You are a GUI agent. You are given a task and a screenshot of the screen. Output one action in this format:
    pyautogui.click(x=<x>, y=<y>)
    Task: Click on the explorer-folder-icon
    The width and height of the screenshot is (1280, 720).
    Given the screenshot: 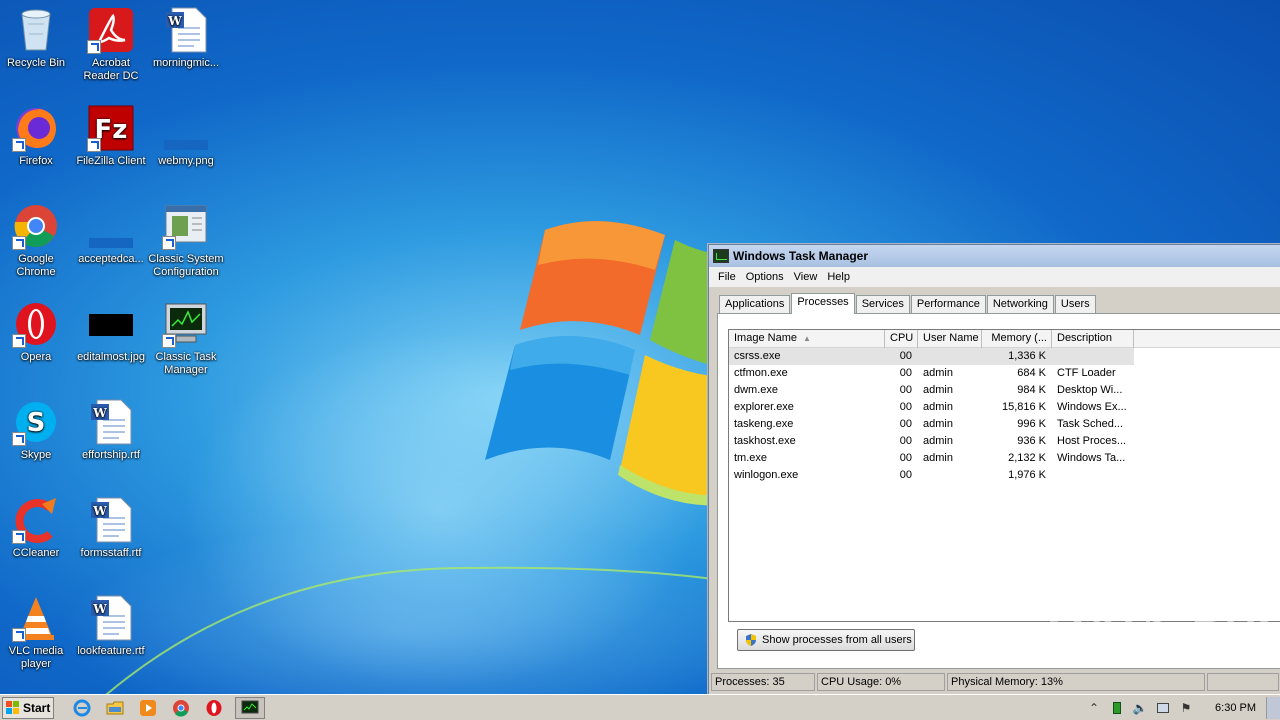 What is the action you would take?
    pyautogui.click(x=115, y=707)
    